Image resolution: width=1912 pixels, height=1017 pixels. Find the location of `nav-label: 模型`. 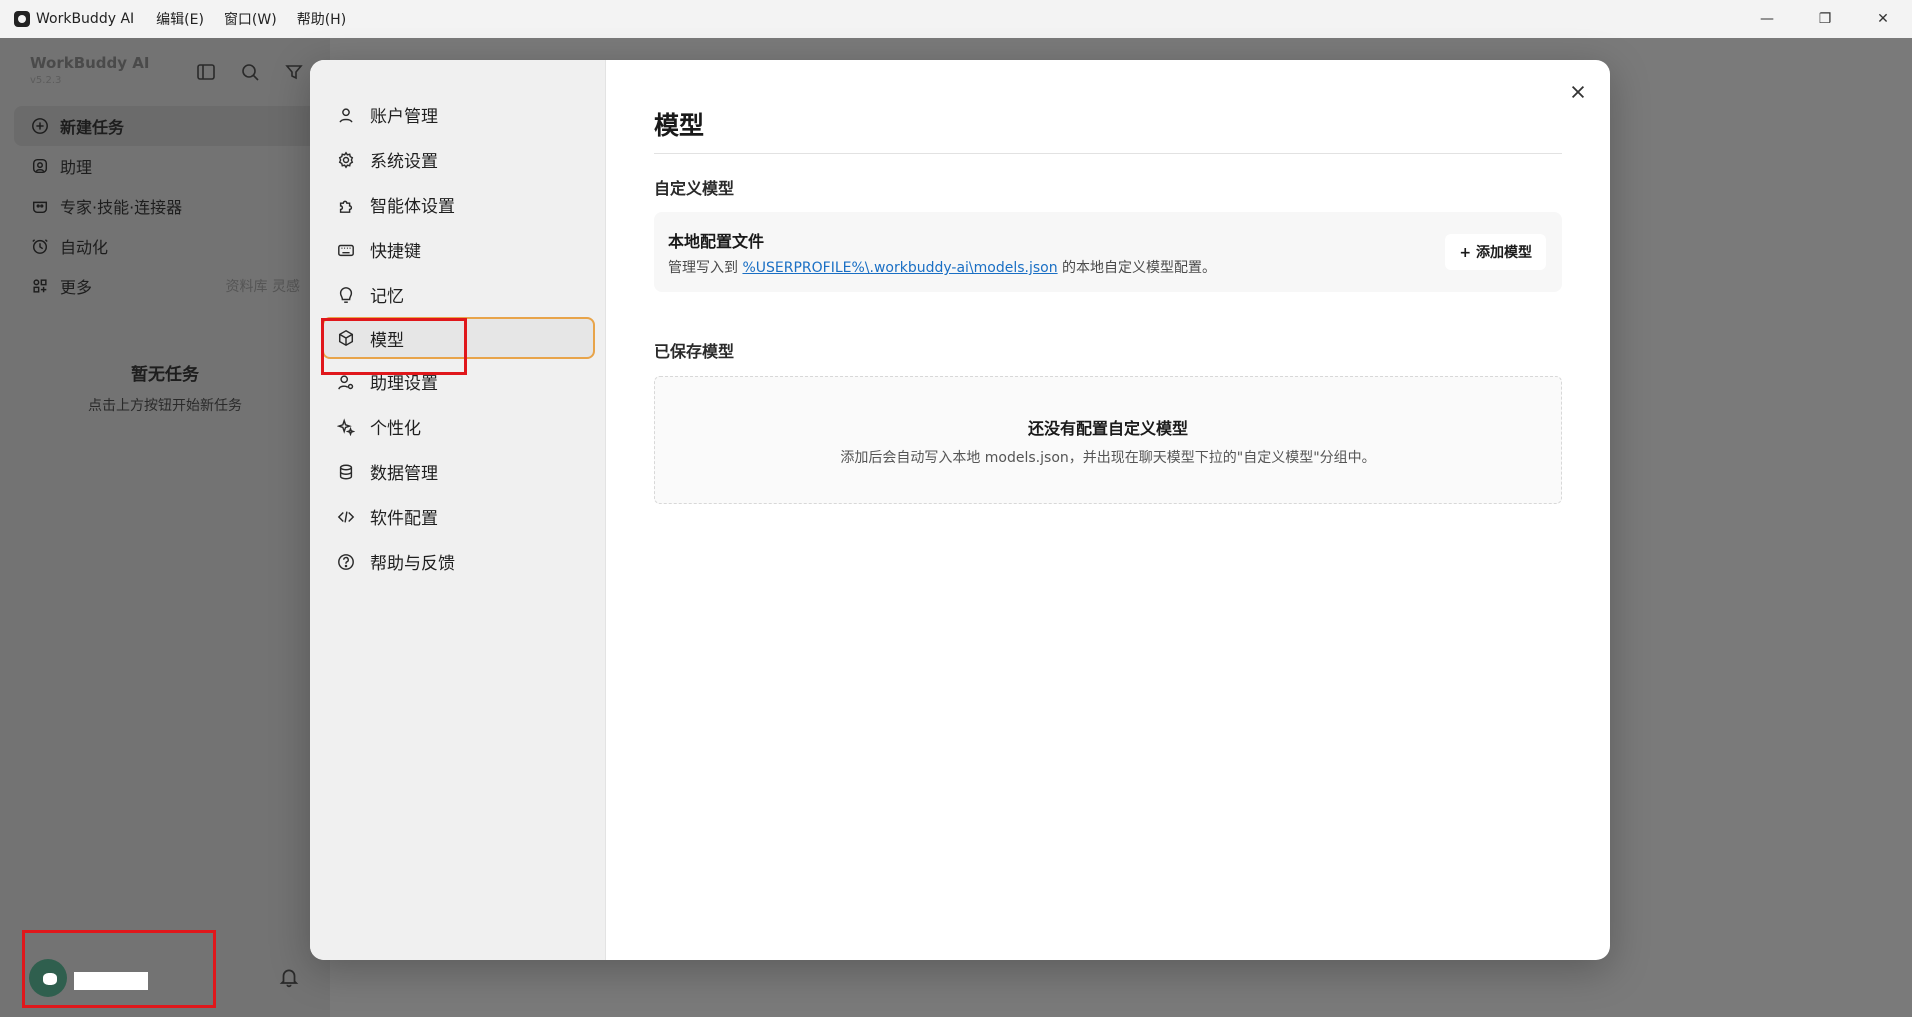

nav-label: 模型 is located at coordinates (387, 340).